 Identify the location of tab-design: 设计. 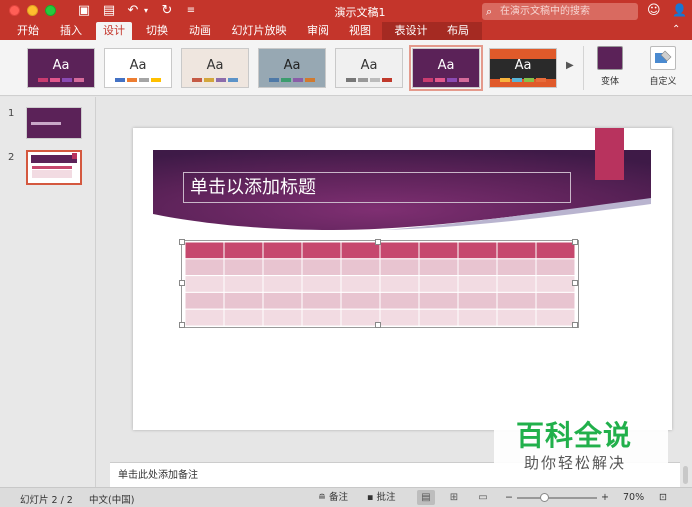
(114, 31).